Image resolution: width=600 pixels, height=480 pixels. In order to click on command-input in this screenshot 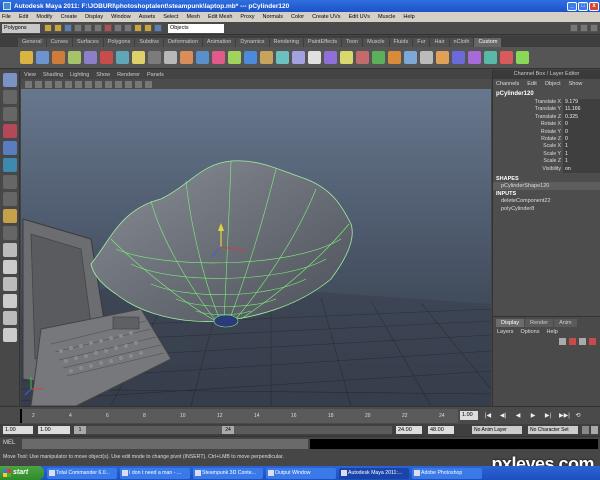, I will do `click(165, 444)`.